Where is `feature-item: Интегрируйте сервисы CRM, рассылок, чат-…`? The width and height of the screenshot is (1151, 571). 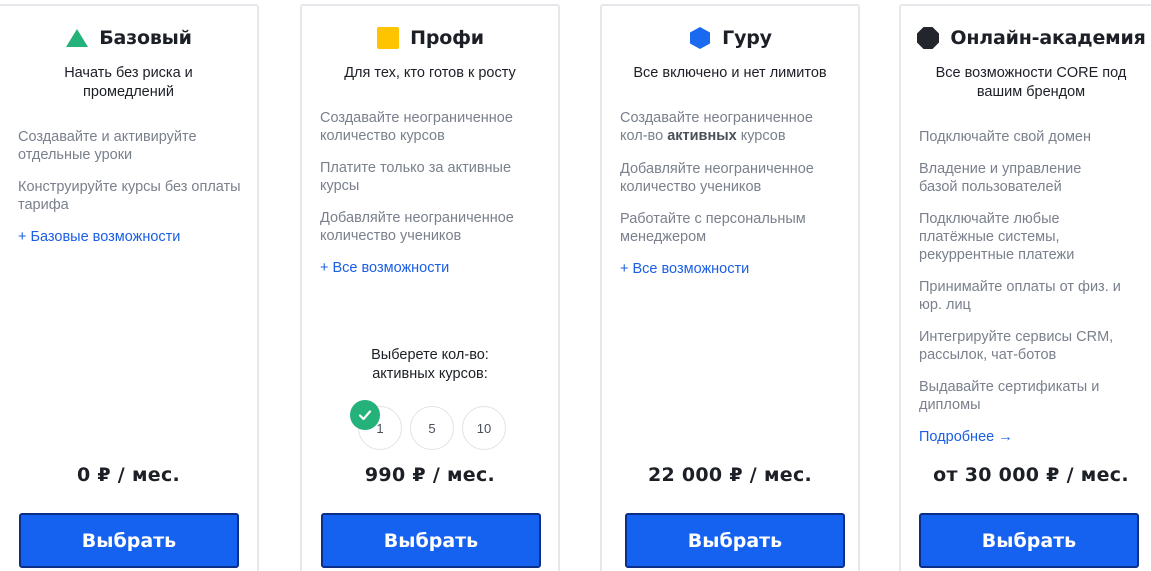
feature-item: Интегрируйте сервисы CRM, рассылок, чат-… is located at coordinates (1016, 346).